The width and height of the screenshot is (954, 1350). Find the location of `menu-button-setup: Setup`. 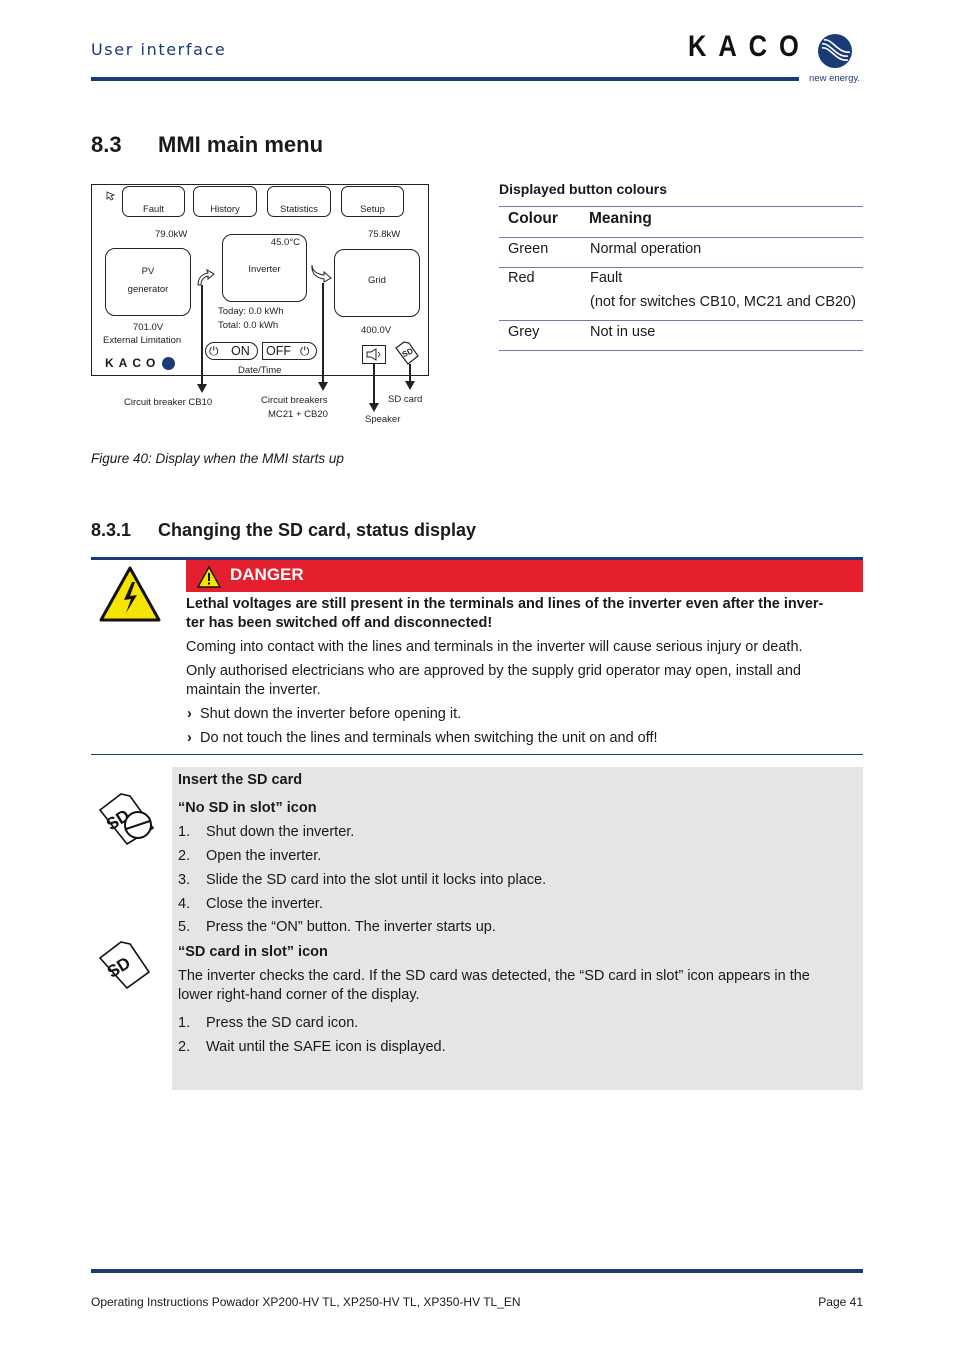

menu-button-setup: Setup is located at coordinates (372, 201).